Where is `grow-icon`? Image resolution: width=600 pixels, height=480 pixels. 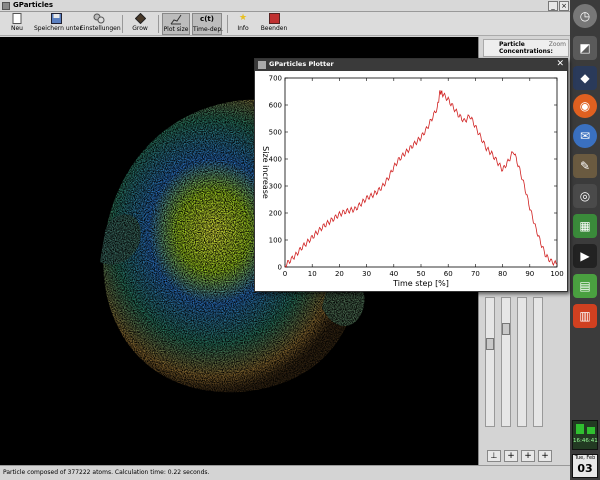 grow-icon is located at coordinates (140, 18).